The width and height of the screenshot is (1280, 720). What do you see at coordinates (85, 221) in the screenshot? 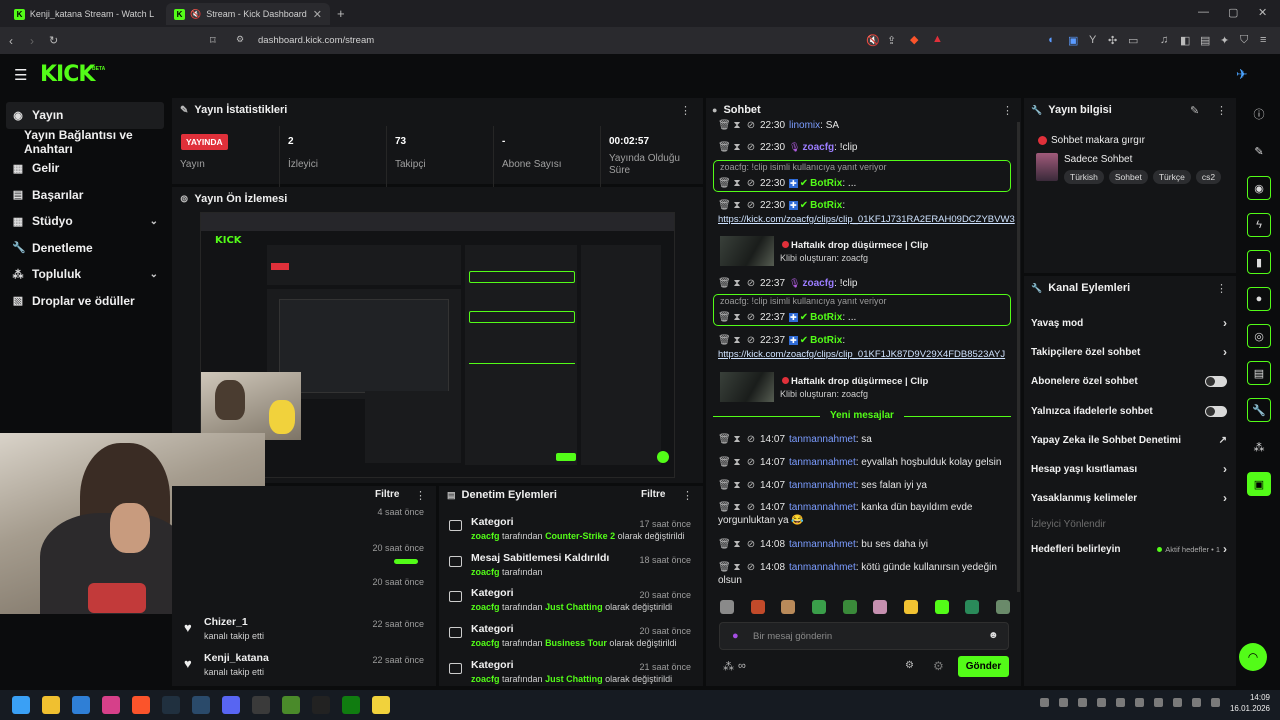
I see `sidebar-item: ▦ Stüdyo ⌄` at bounding box center [85, 221].